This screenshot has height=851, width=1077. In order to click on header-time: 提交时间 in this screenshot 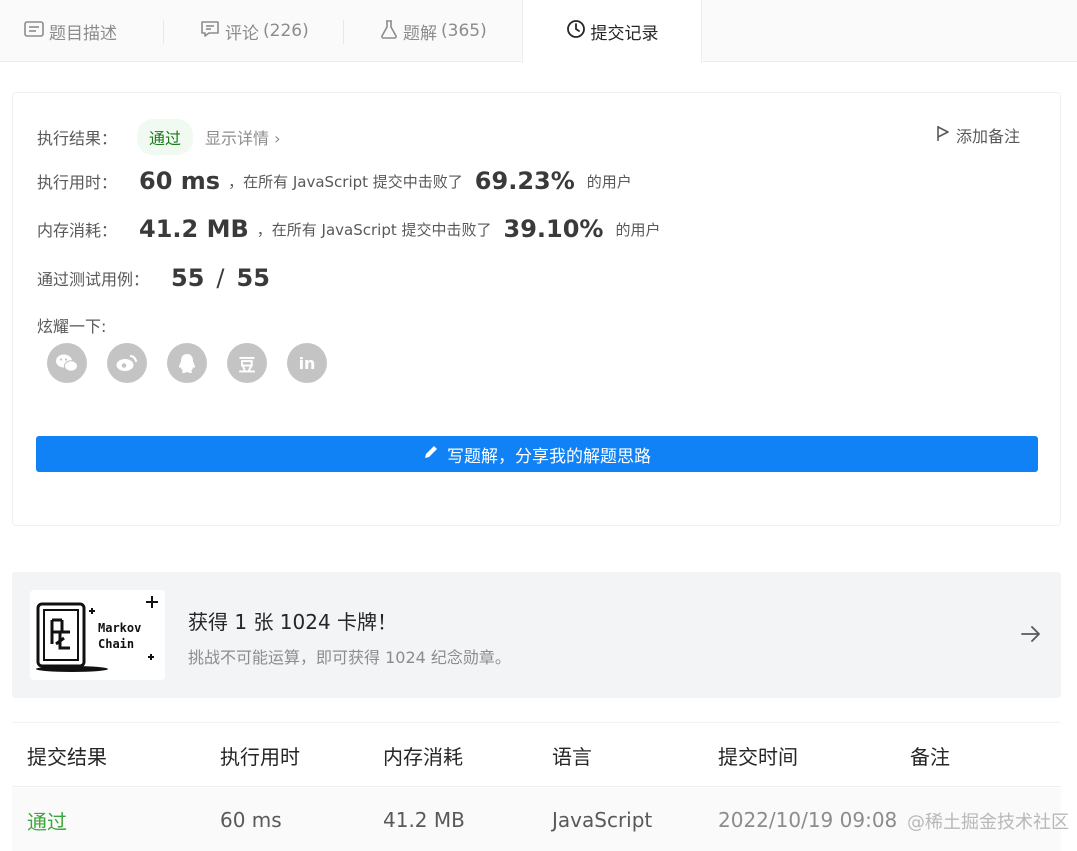, I will do `click(758, 756)`.